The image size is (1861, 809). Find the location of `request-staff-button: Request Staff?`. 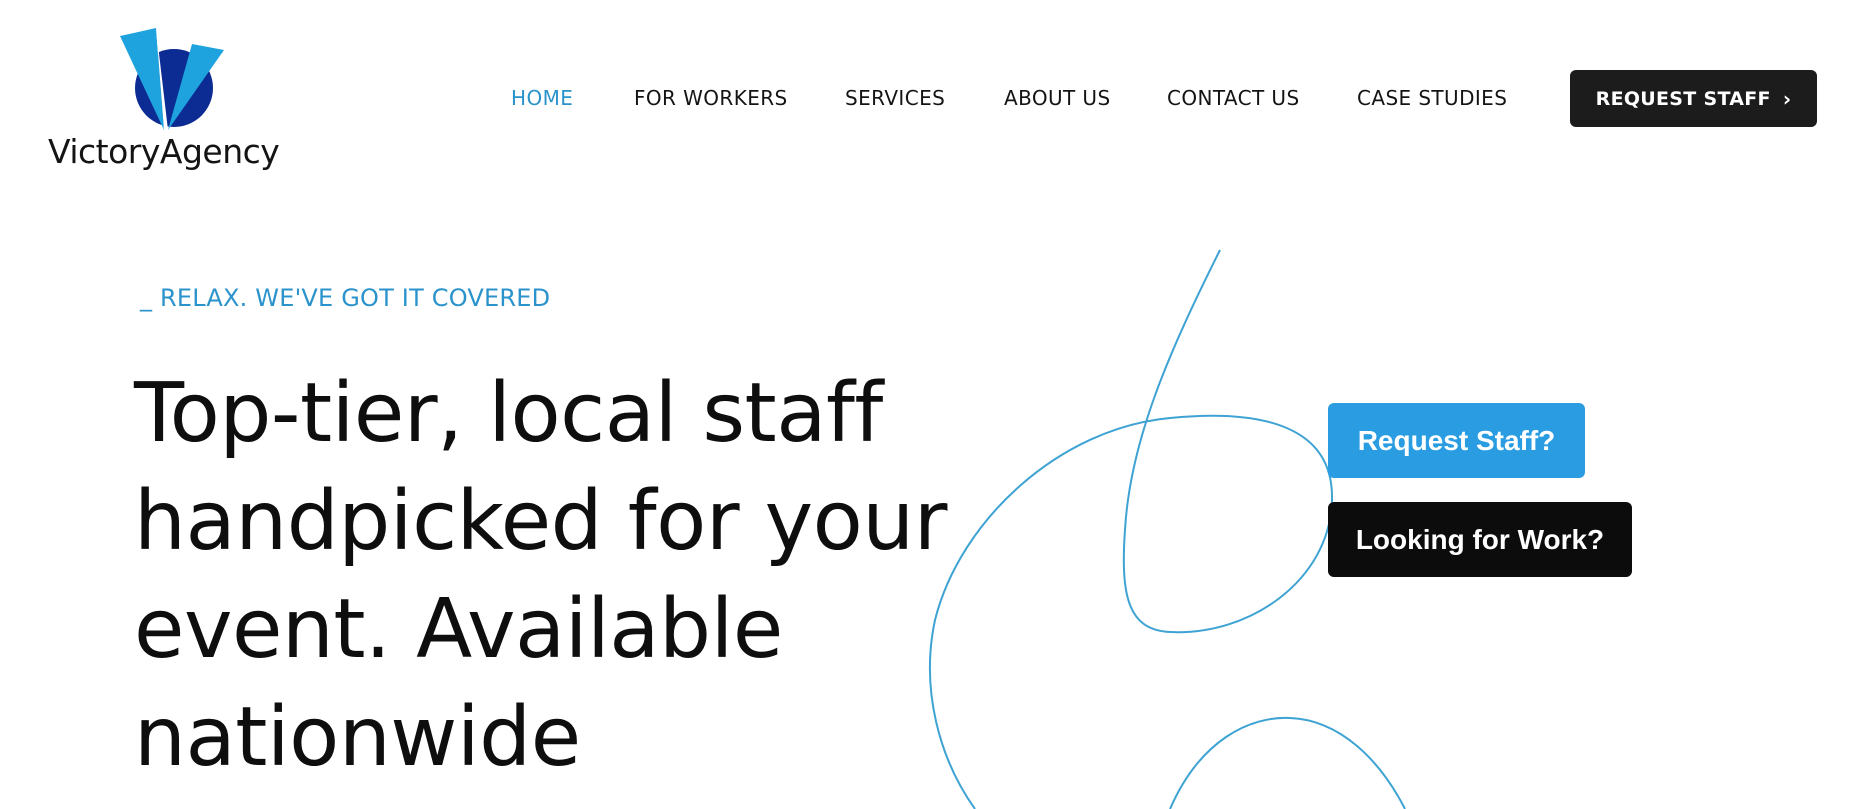

request-staff-button: Request Staff? is located at coordinates (1456, 440).